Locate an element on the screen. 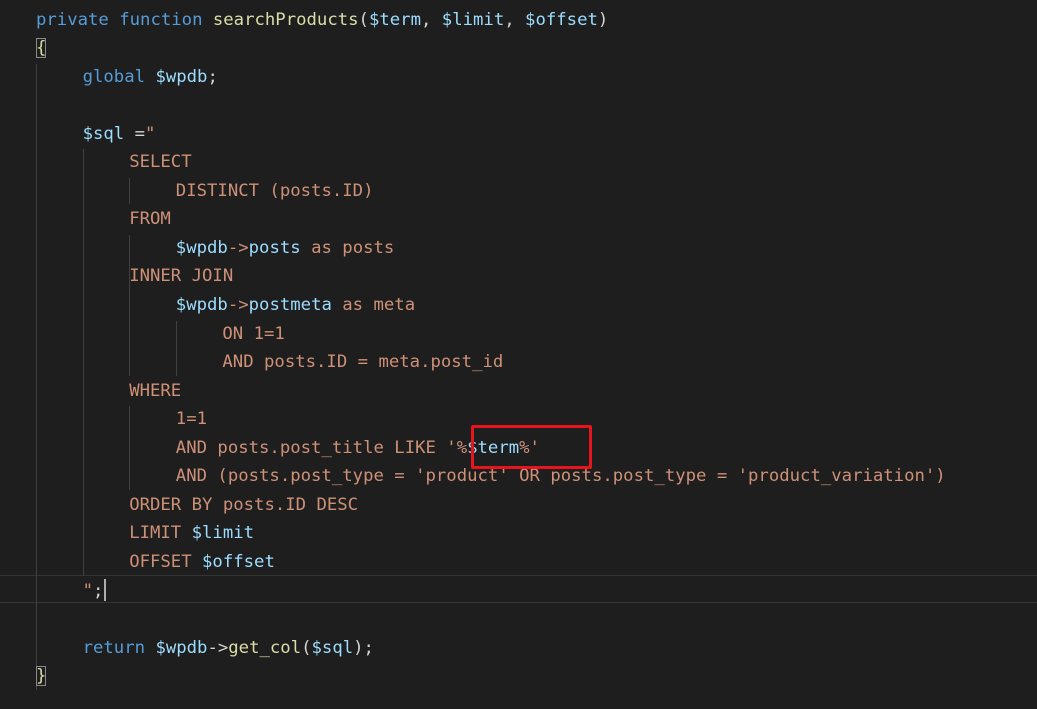 The width and height of the screenshot is (1037, 709). code-token: AND posts.ID = meta.post_id is located at coordinates (363, 362).